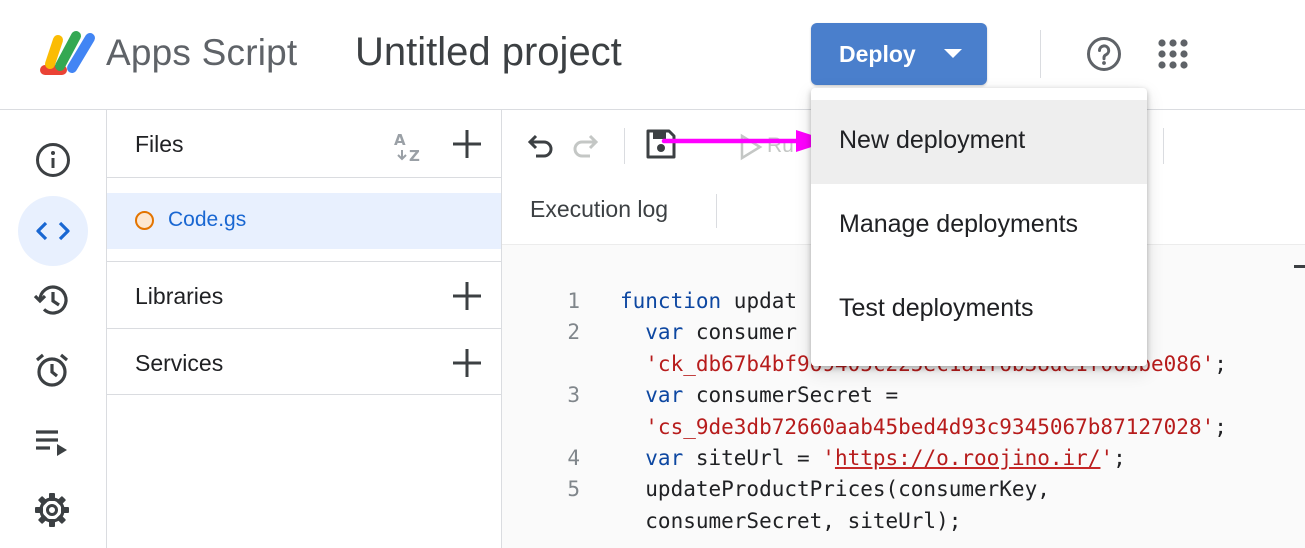 This screenshot has height=548, width=1305. Describe the element at coordinates (740, 332) in the screenshot. I see `code-token: consumer` at that location.